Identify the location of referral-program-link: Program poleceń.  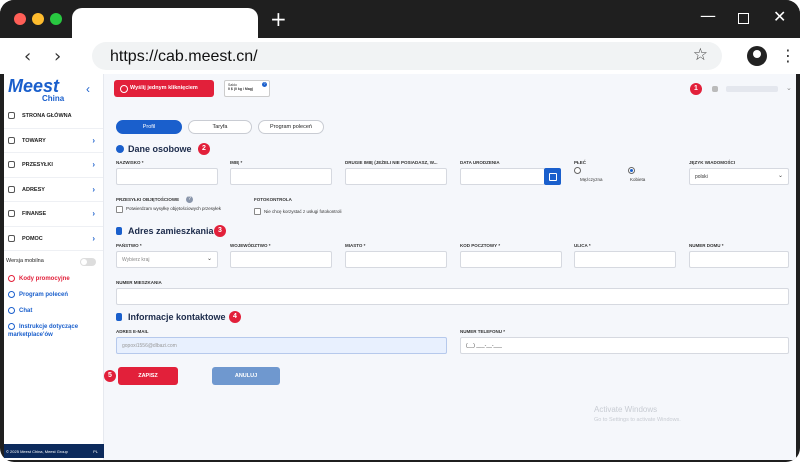
(38, 294).